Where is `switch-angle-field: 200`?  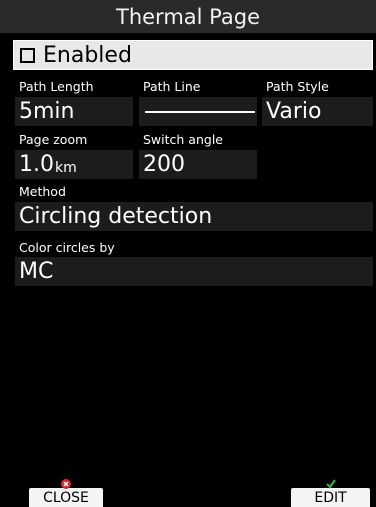 switch-angle-field: 200 is located at coordinates (198, 164).